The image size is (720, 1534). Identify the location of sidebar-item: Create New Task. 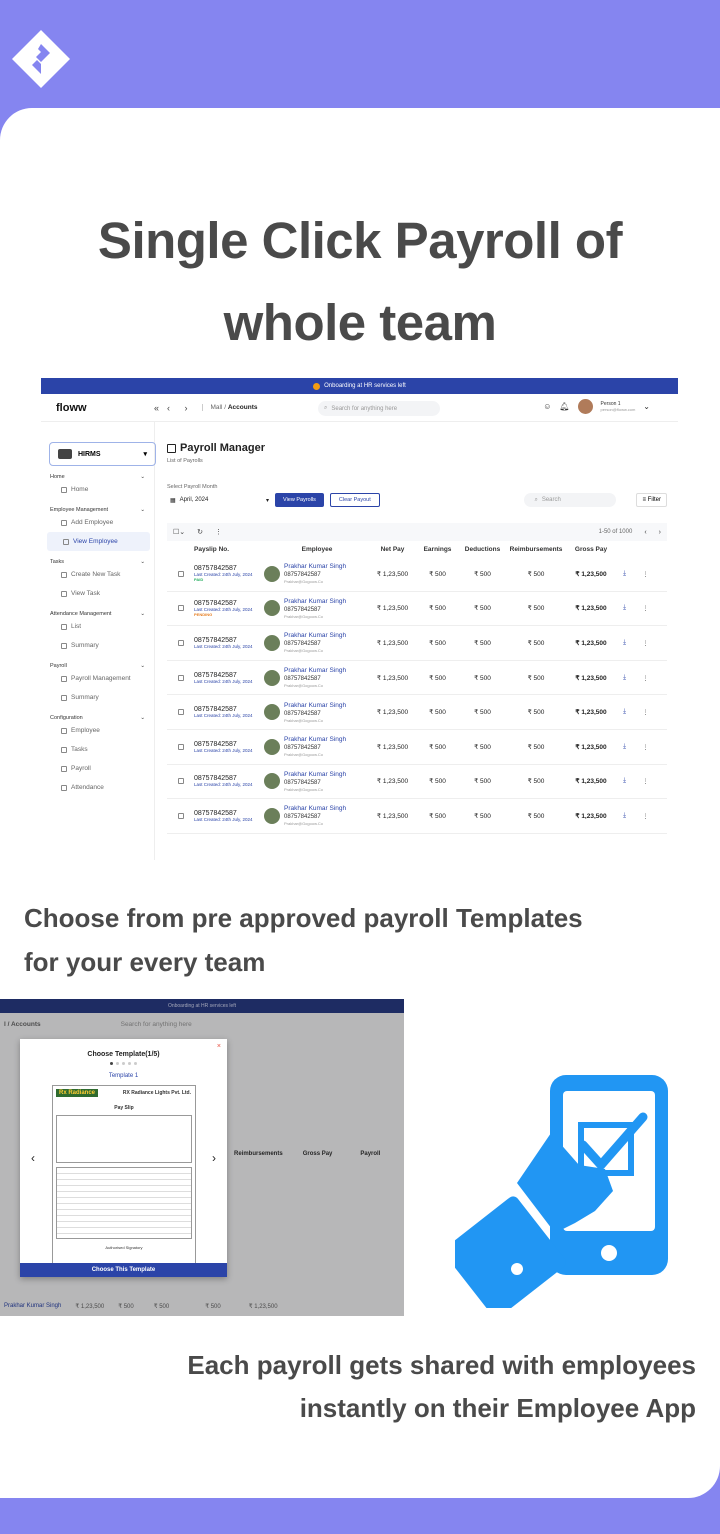
(97, 574).